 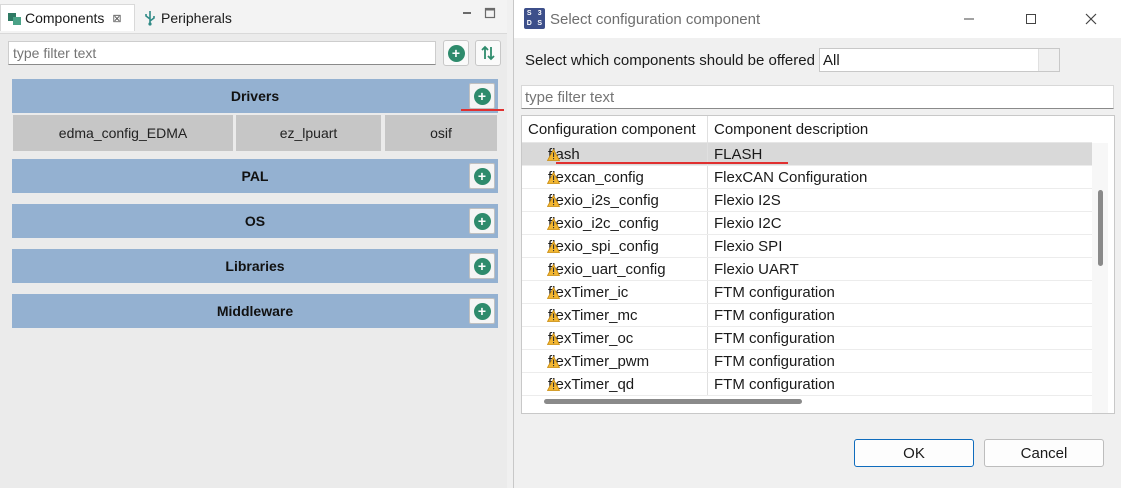 I want to click on table-row: flexTimer_qd FTM configuration, so click(x=807, y=384).